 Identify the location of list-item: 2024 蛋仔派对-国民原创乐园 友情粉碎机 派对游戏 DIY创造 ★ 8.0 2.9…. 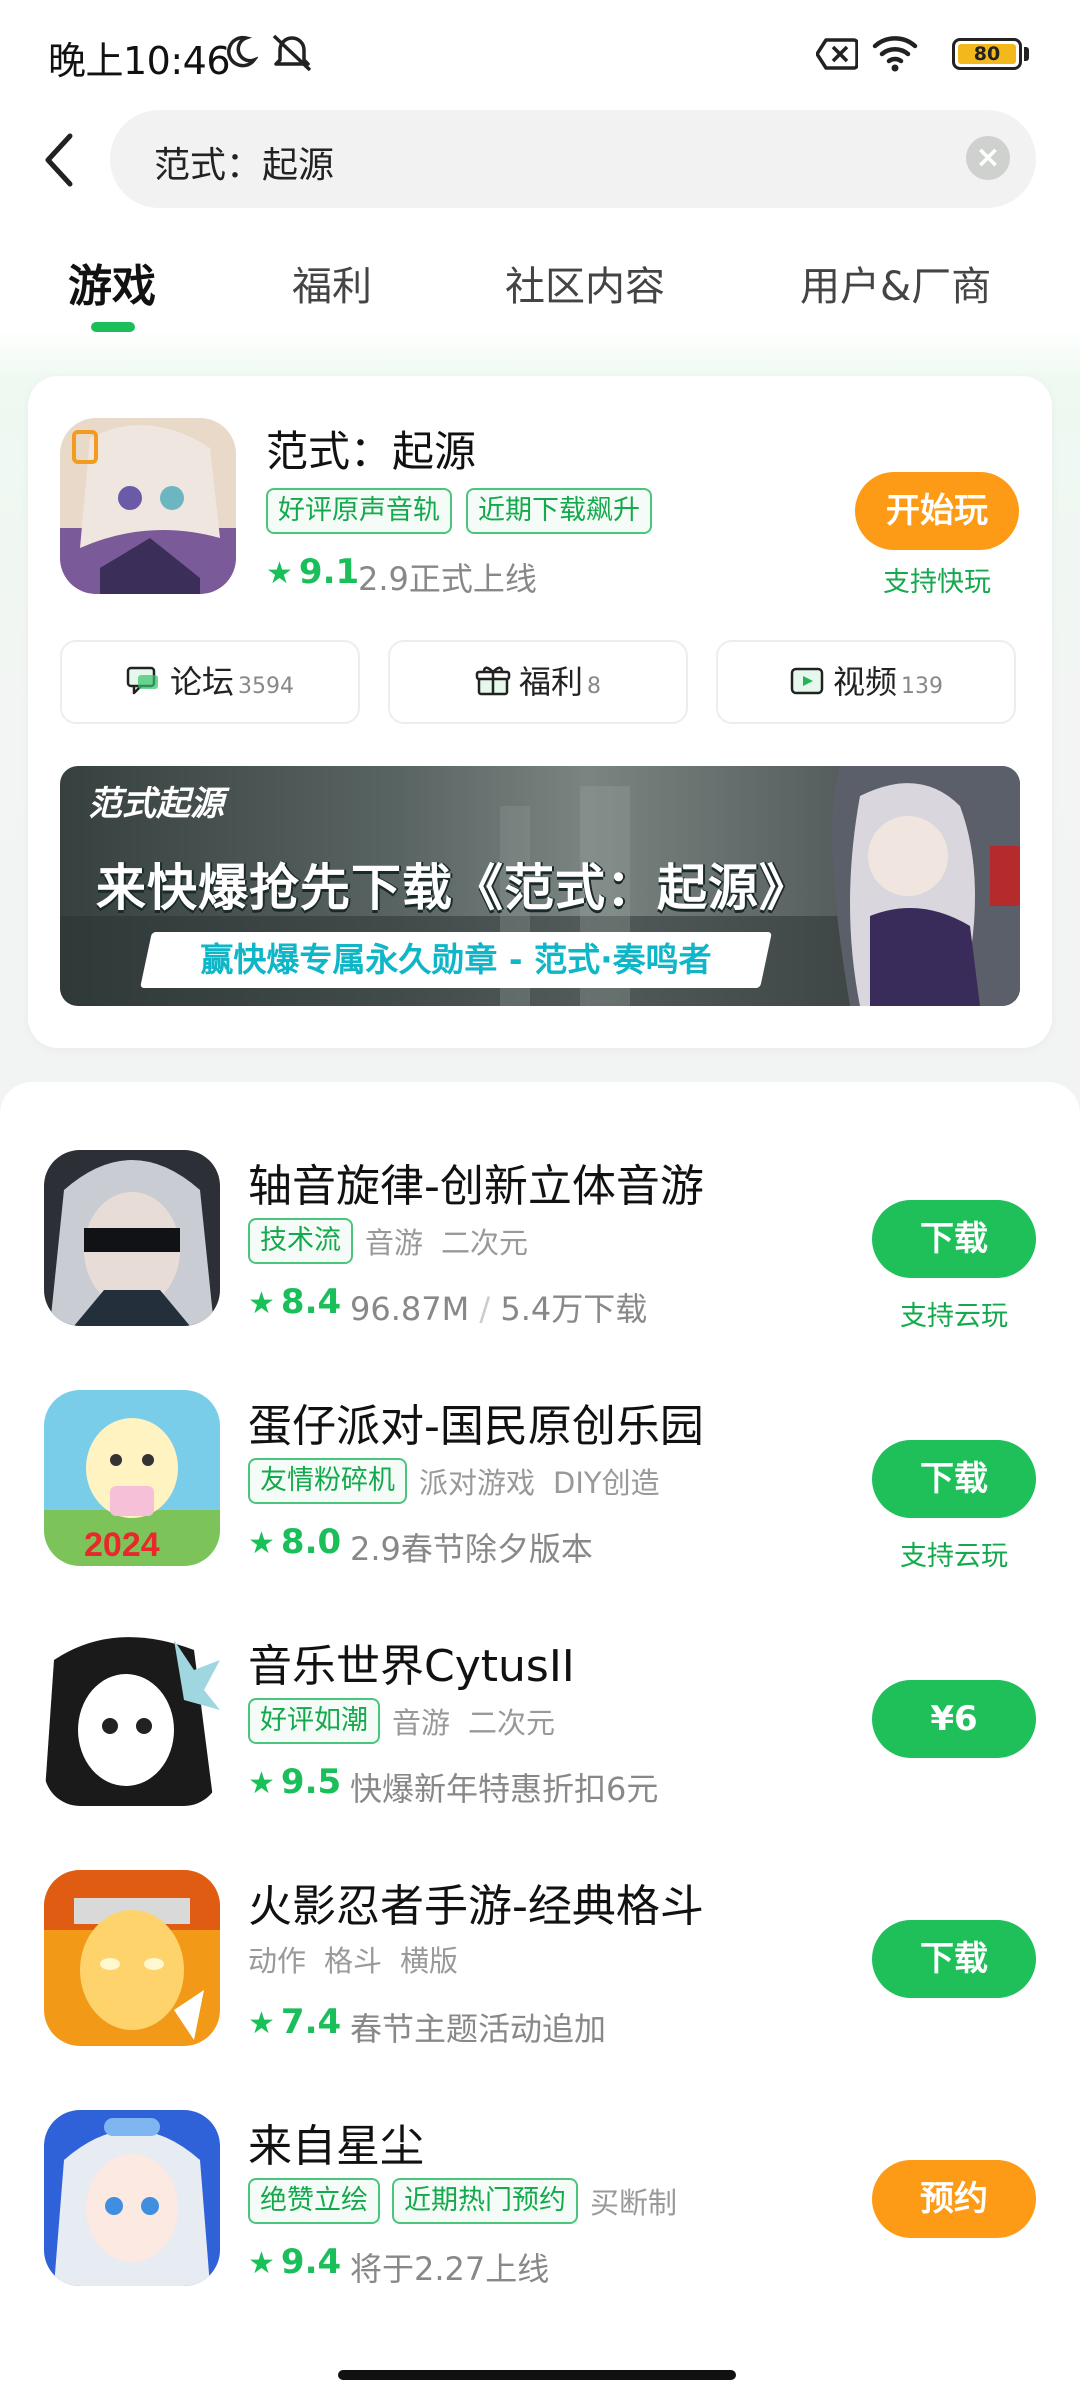
(540, 1510).